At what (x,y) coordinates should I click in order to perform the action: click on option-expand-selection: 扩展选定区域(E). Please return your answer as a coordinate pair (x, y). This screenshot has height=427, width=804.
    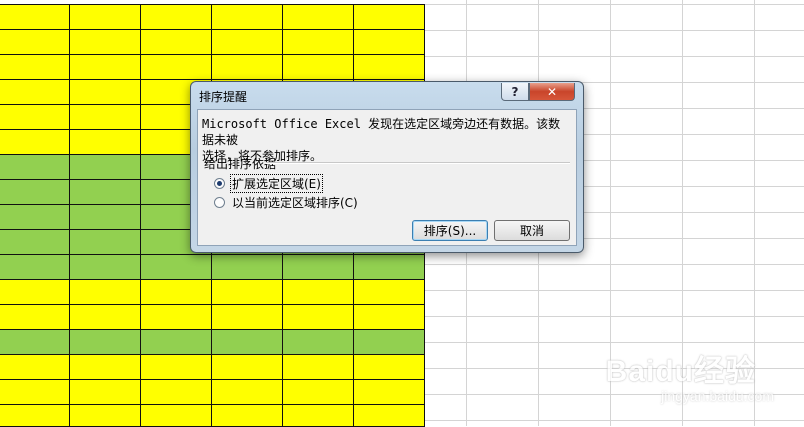
    Looking at the image, I should click on (268, 183).